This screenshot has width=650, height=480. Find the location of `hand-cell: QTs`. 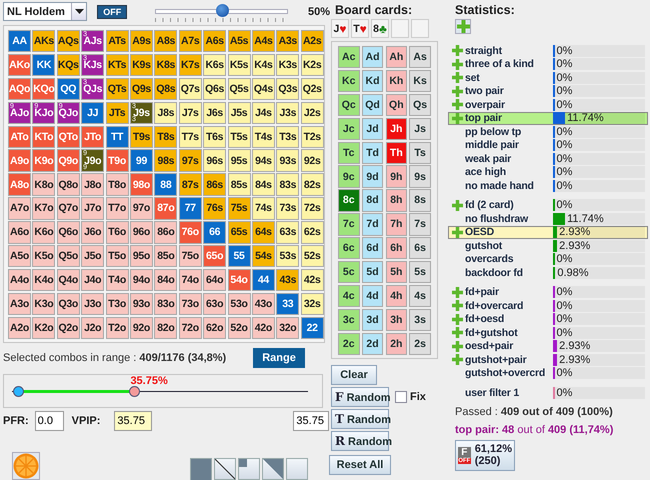

hand-cell: QTs is located at coordinates (117, 89).